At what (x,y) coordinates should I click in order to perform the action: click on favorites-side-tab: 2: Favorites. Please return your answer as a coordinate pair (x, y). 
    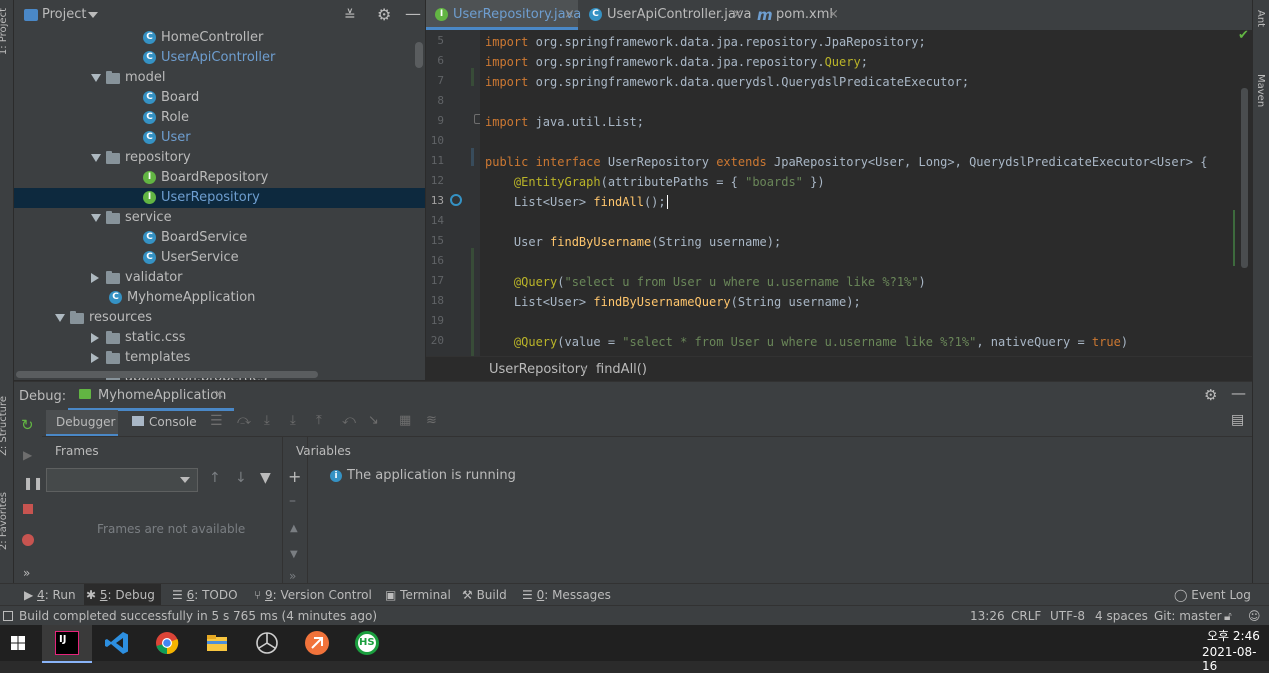
    Looking at the image, I should click on (4, 521).